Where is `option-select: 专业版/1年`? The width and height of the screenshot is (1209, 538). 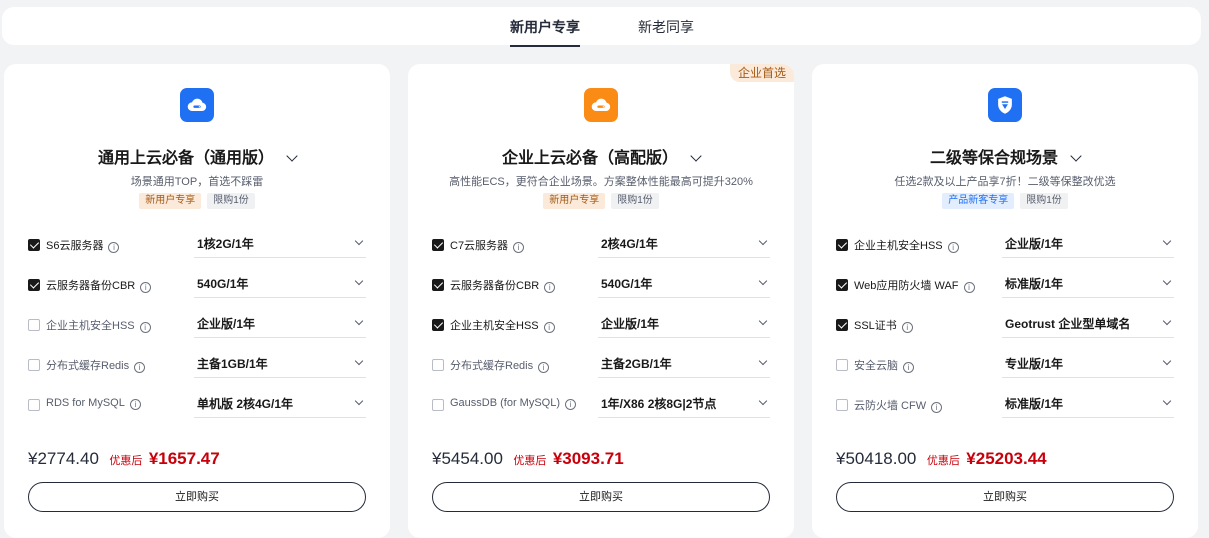 option-select: 专业版/1年 is located at coordinates (1088, 365).